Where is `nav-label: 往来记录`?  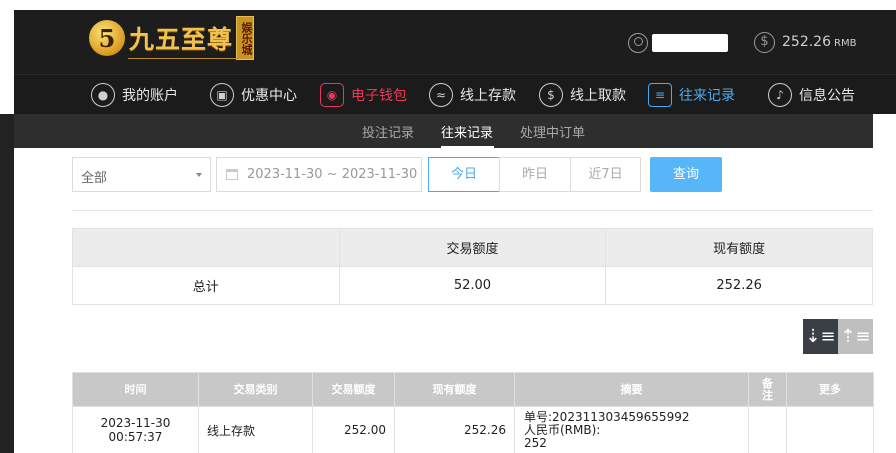
nav-label: 往来记录 is located at coordinates (707, 96).